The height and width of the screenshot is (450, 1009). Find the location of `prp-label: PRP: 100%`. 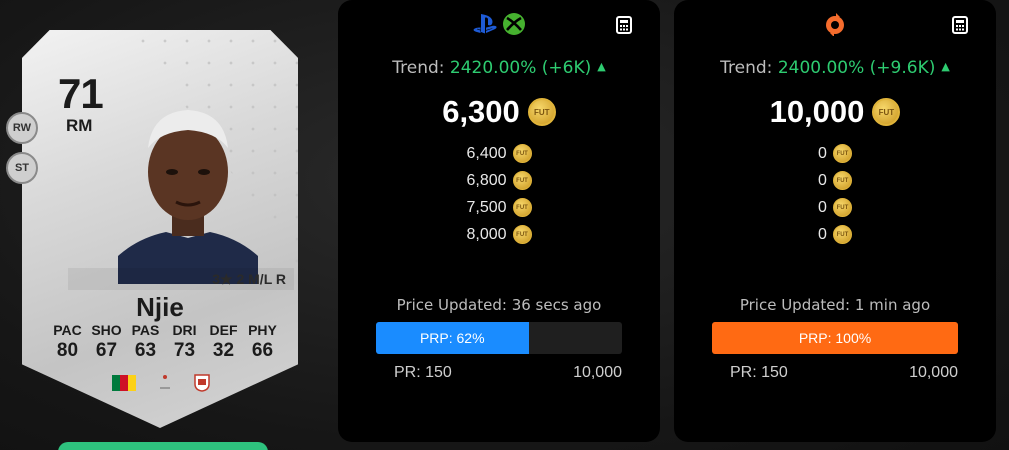

prp-label: PRP: 100% is located at coordinates (835, 338).